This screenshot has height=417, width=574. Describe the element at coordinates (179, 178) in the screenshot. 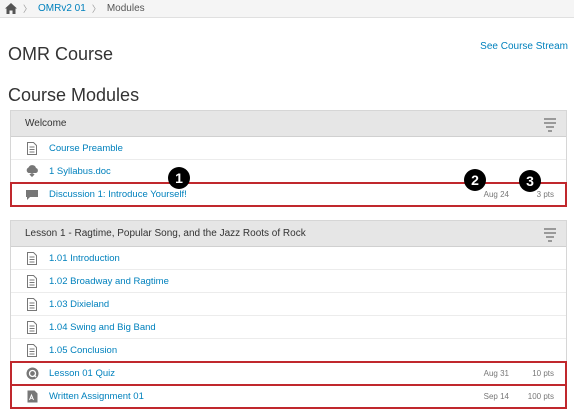

I see `callout-1: 1` at that location.